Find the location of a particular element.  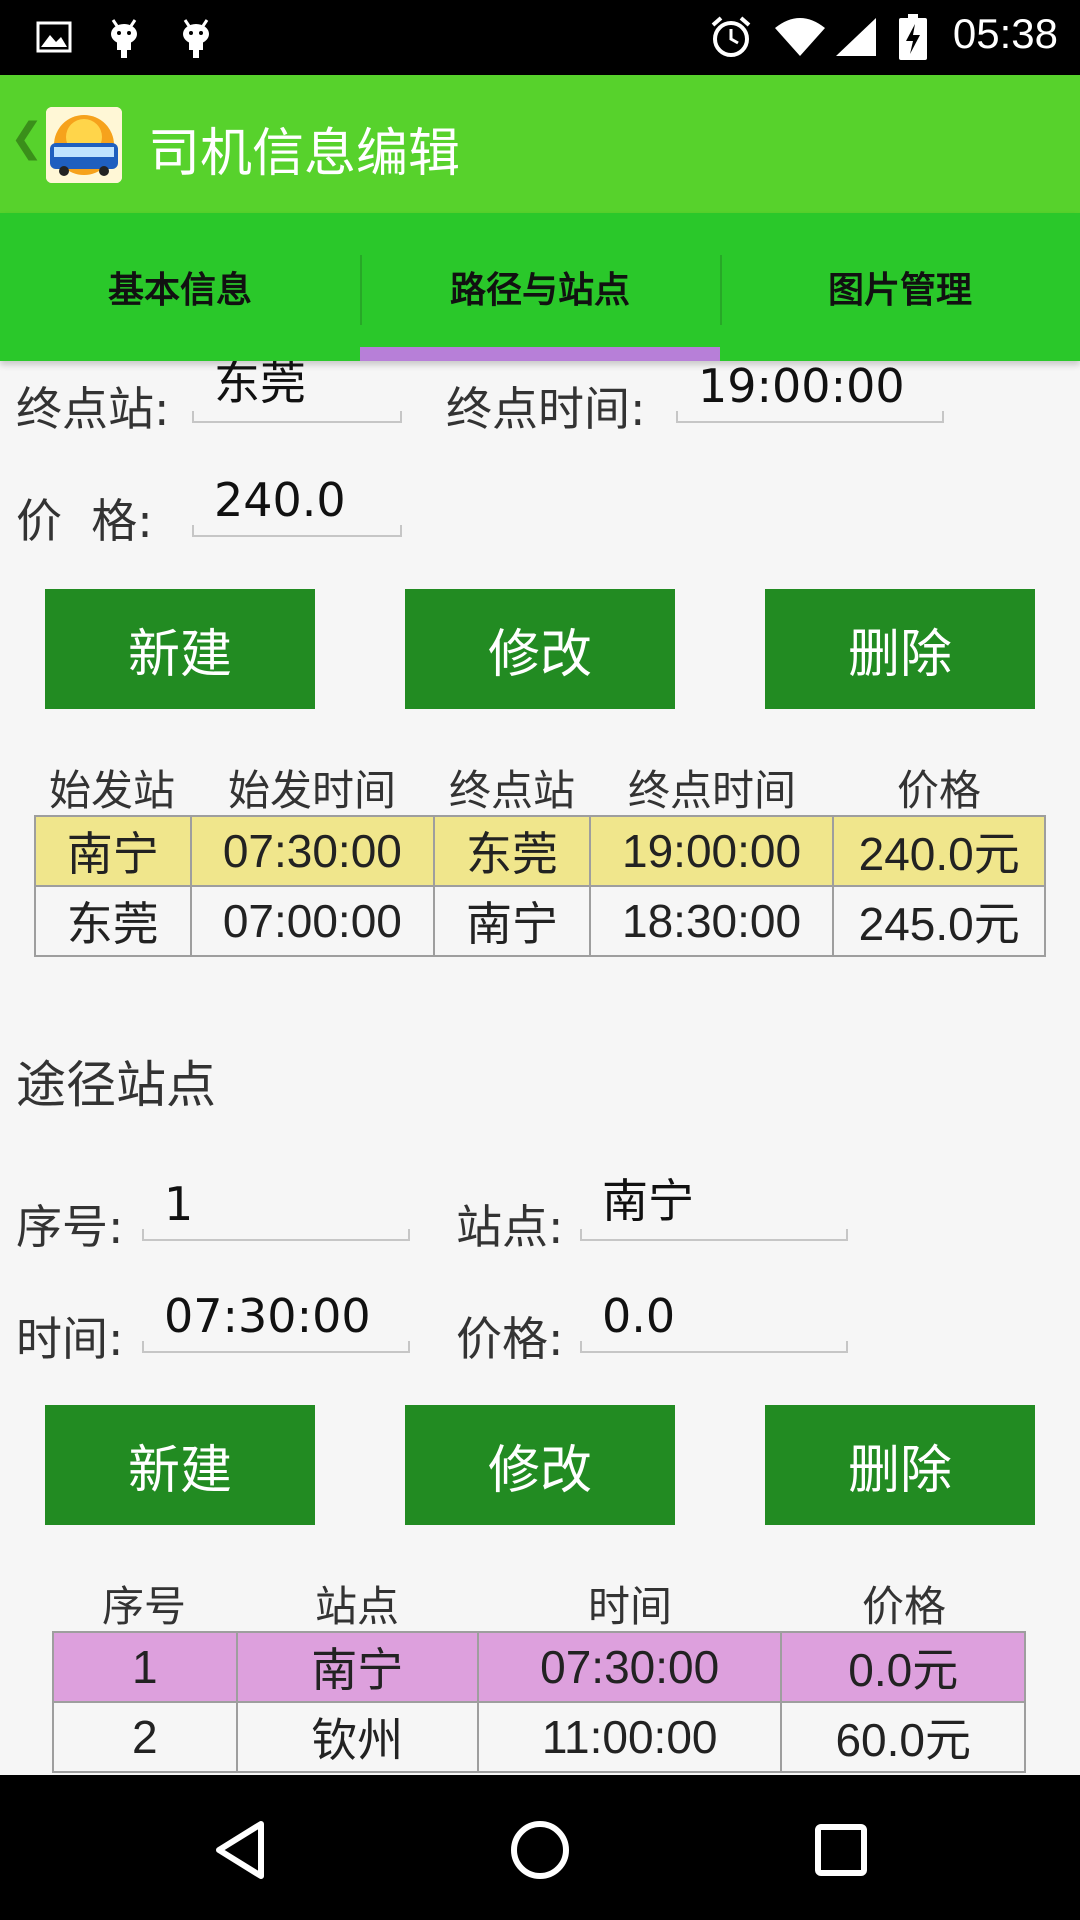

tab-label: 图片管理 is located at coordinates (899, 290).